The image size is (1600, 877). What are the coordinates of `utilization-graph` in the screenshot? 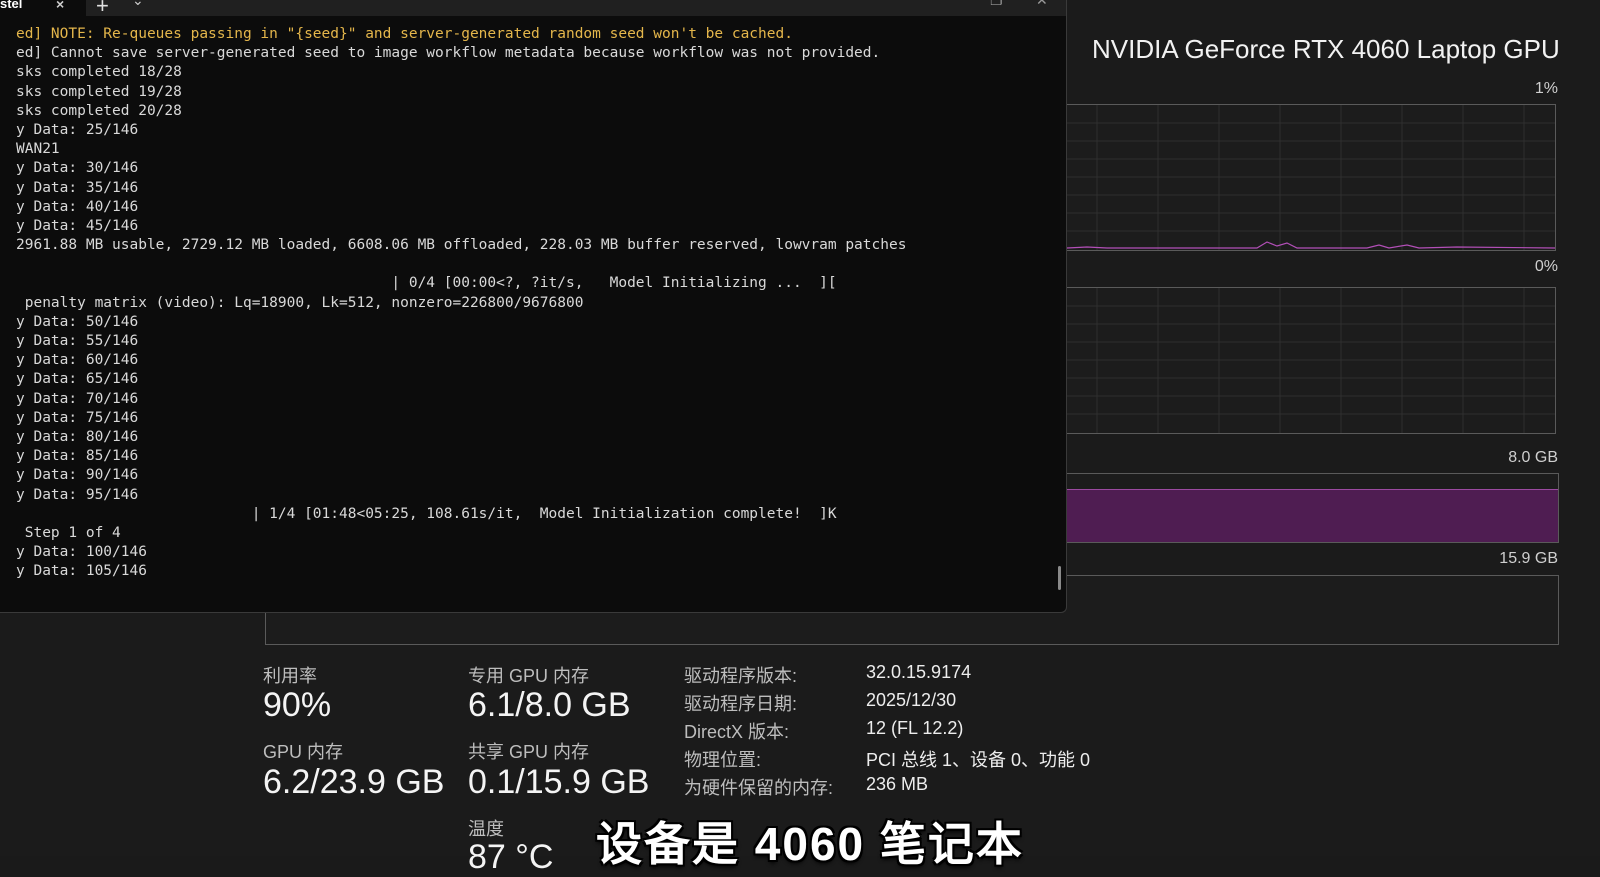 It's located at (1311, 177).